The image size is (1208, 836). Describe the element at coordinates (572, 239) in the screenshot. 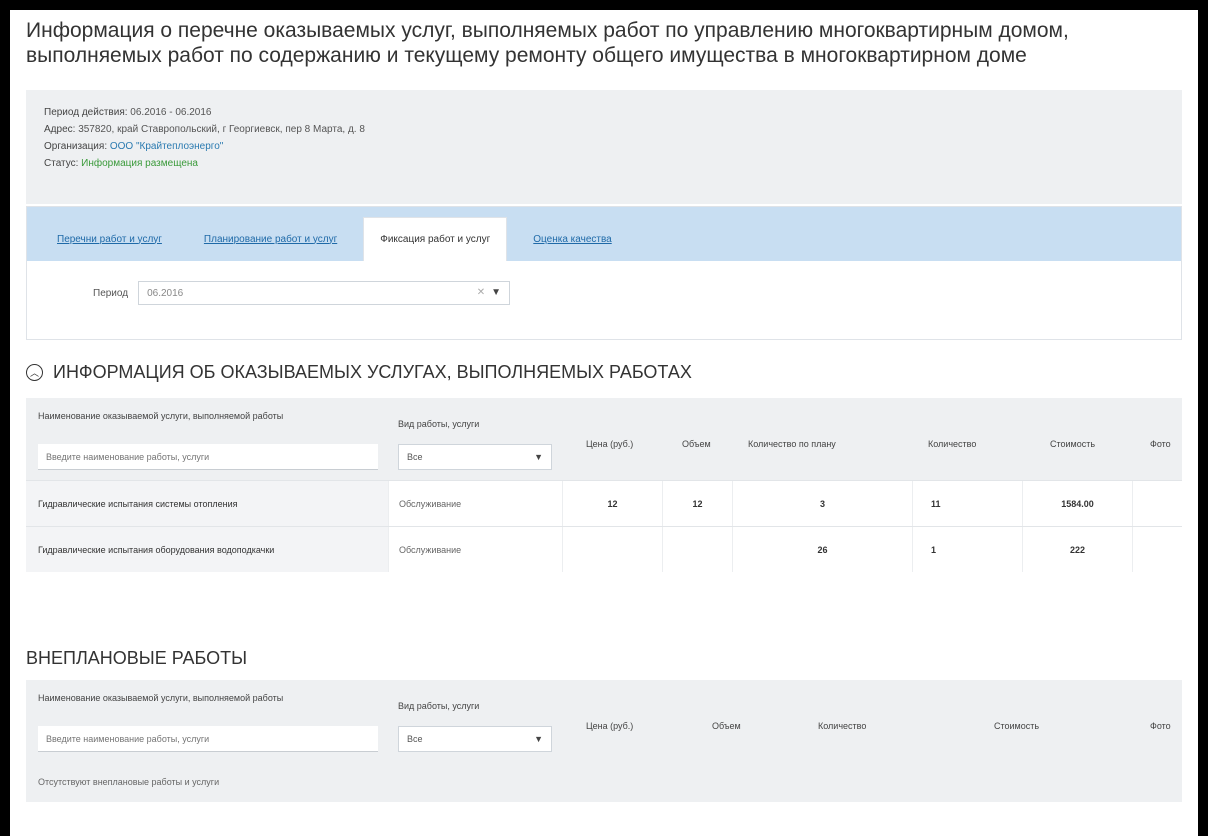

I see `tab-quality: Оценка качества` at that location.